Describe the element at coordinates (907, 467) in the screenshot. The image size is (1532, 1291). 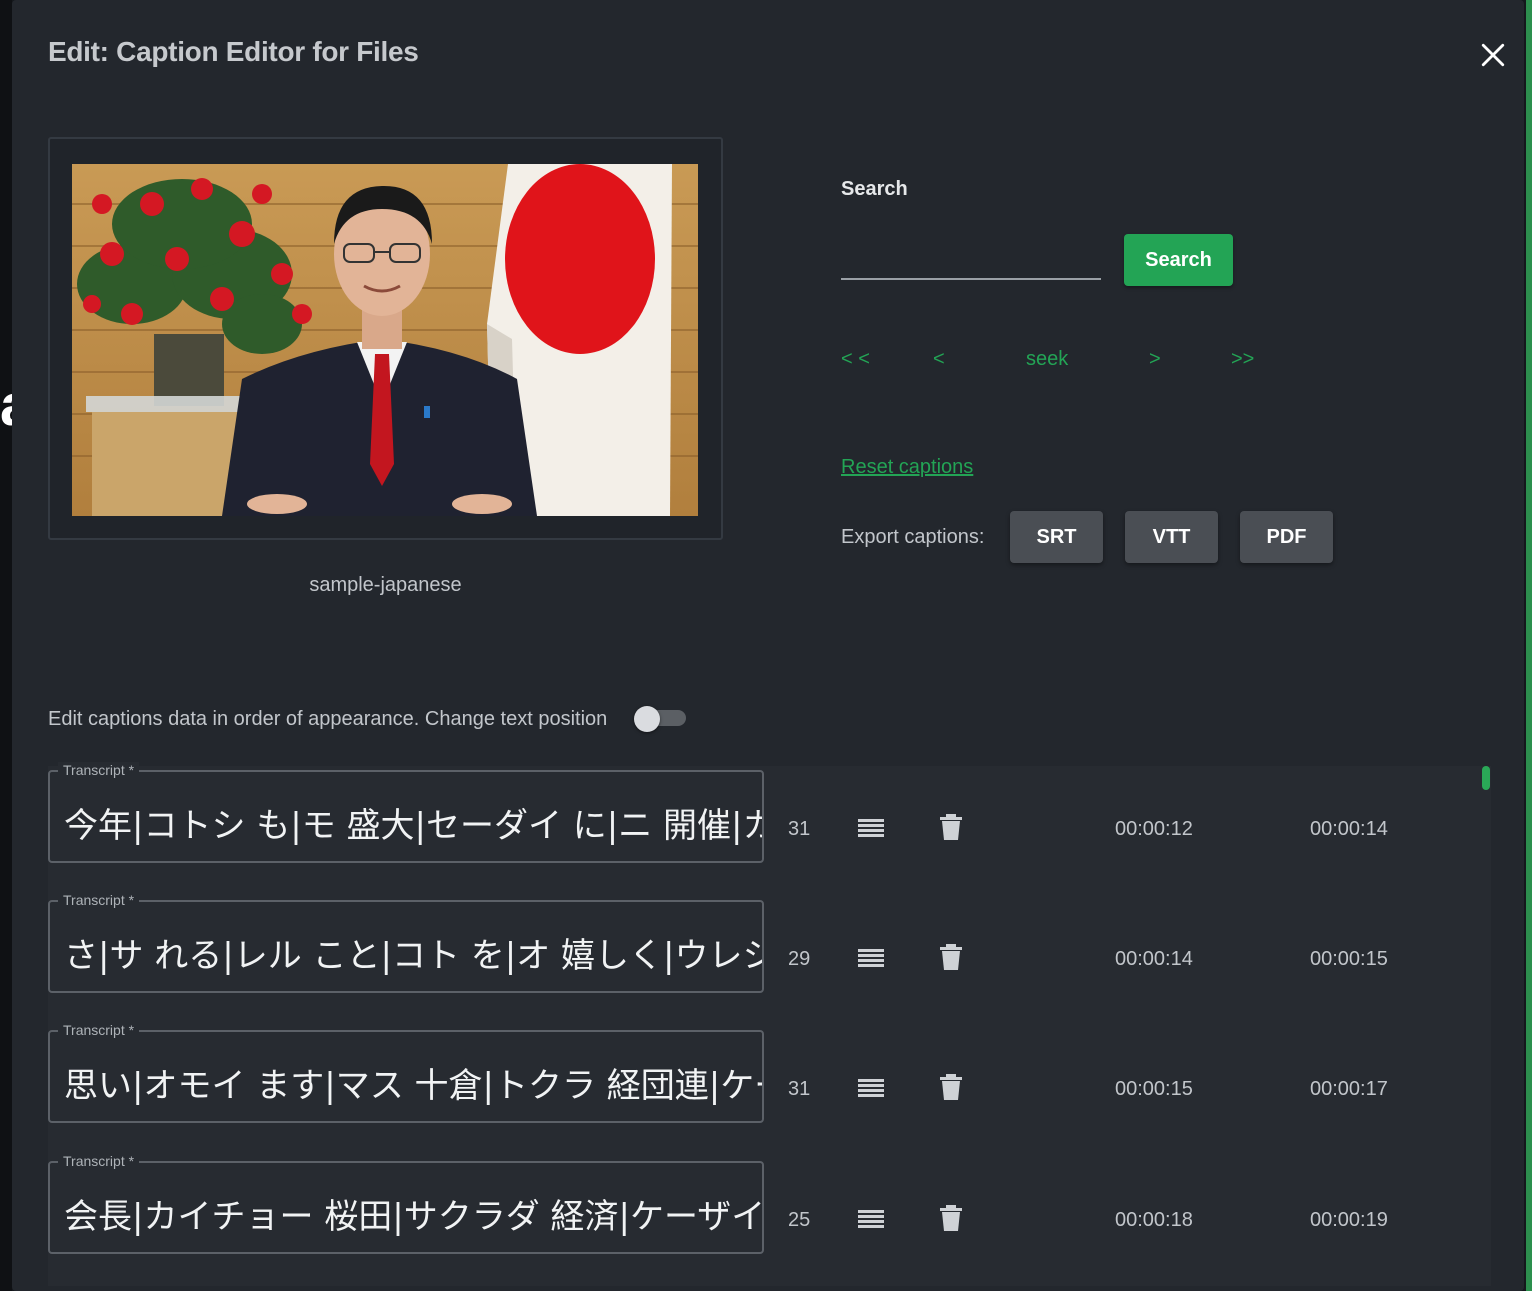
I see `reset-captions-link: Reset captions` at that location.